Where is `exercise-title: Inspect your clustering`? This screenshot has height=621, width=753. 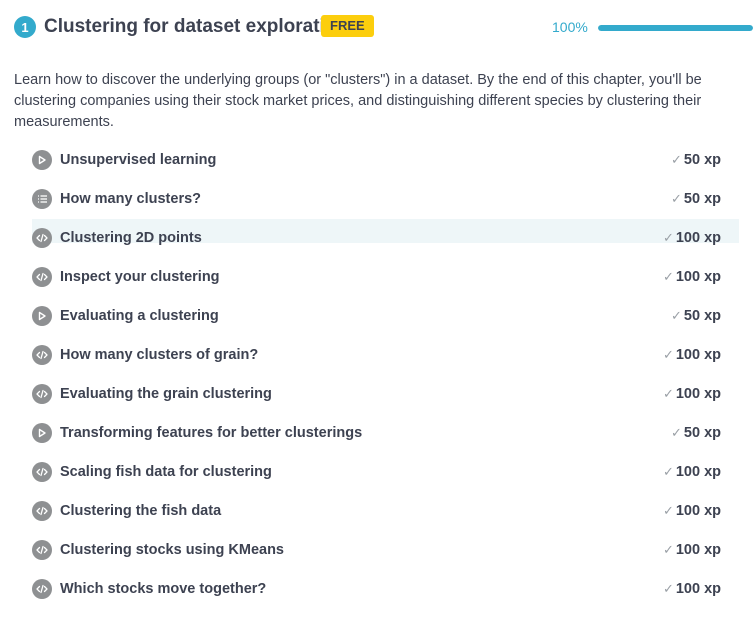
exercise-title: Inspect your clustering is located at coordinates (140, 277).